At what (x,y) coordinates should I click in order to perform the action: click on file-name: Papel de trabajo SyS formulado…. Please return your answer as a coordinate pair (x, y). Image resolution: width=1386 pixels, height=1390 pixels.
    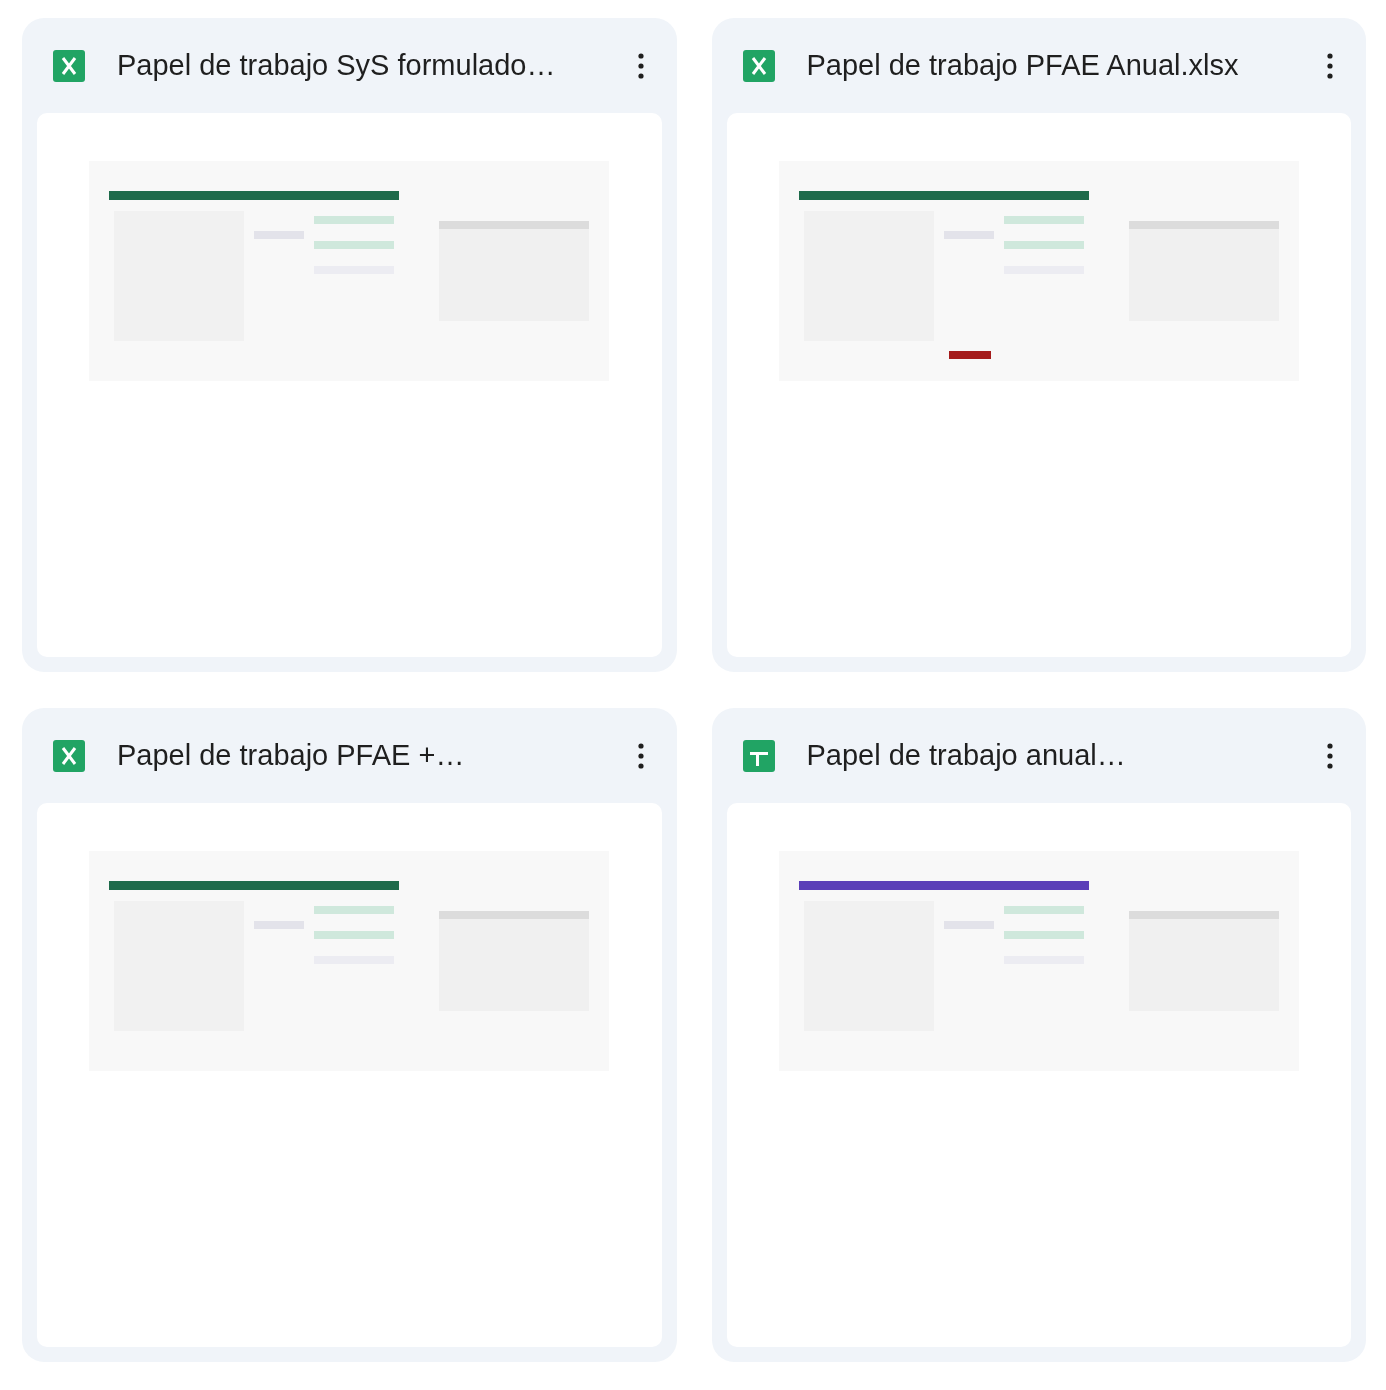
    Looking at the image, I should click on (337, 65).